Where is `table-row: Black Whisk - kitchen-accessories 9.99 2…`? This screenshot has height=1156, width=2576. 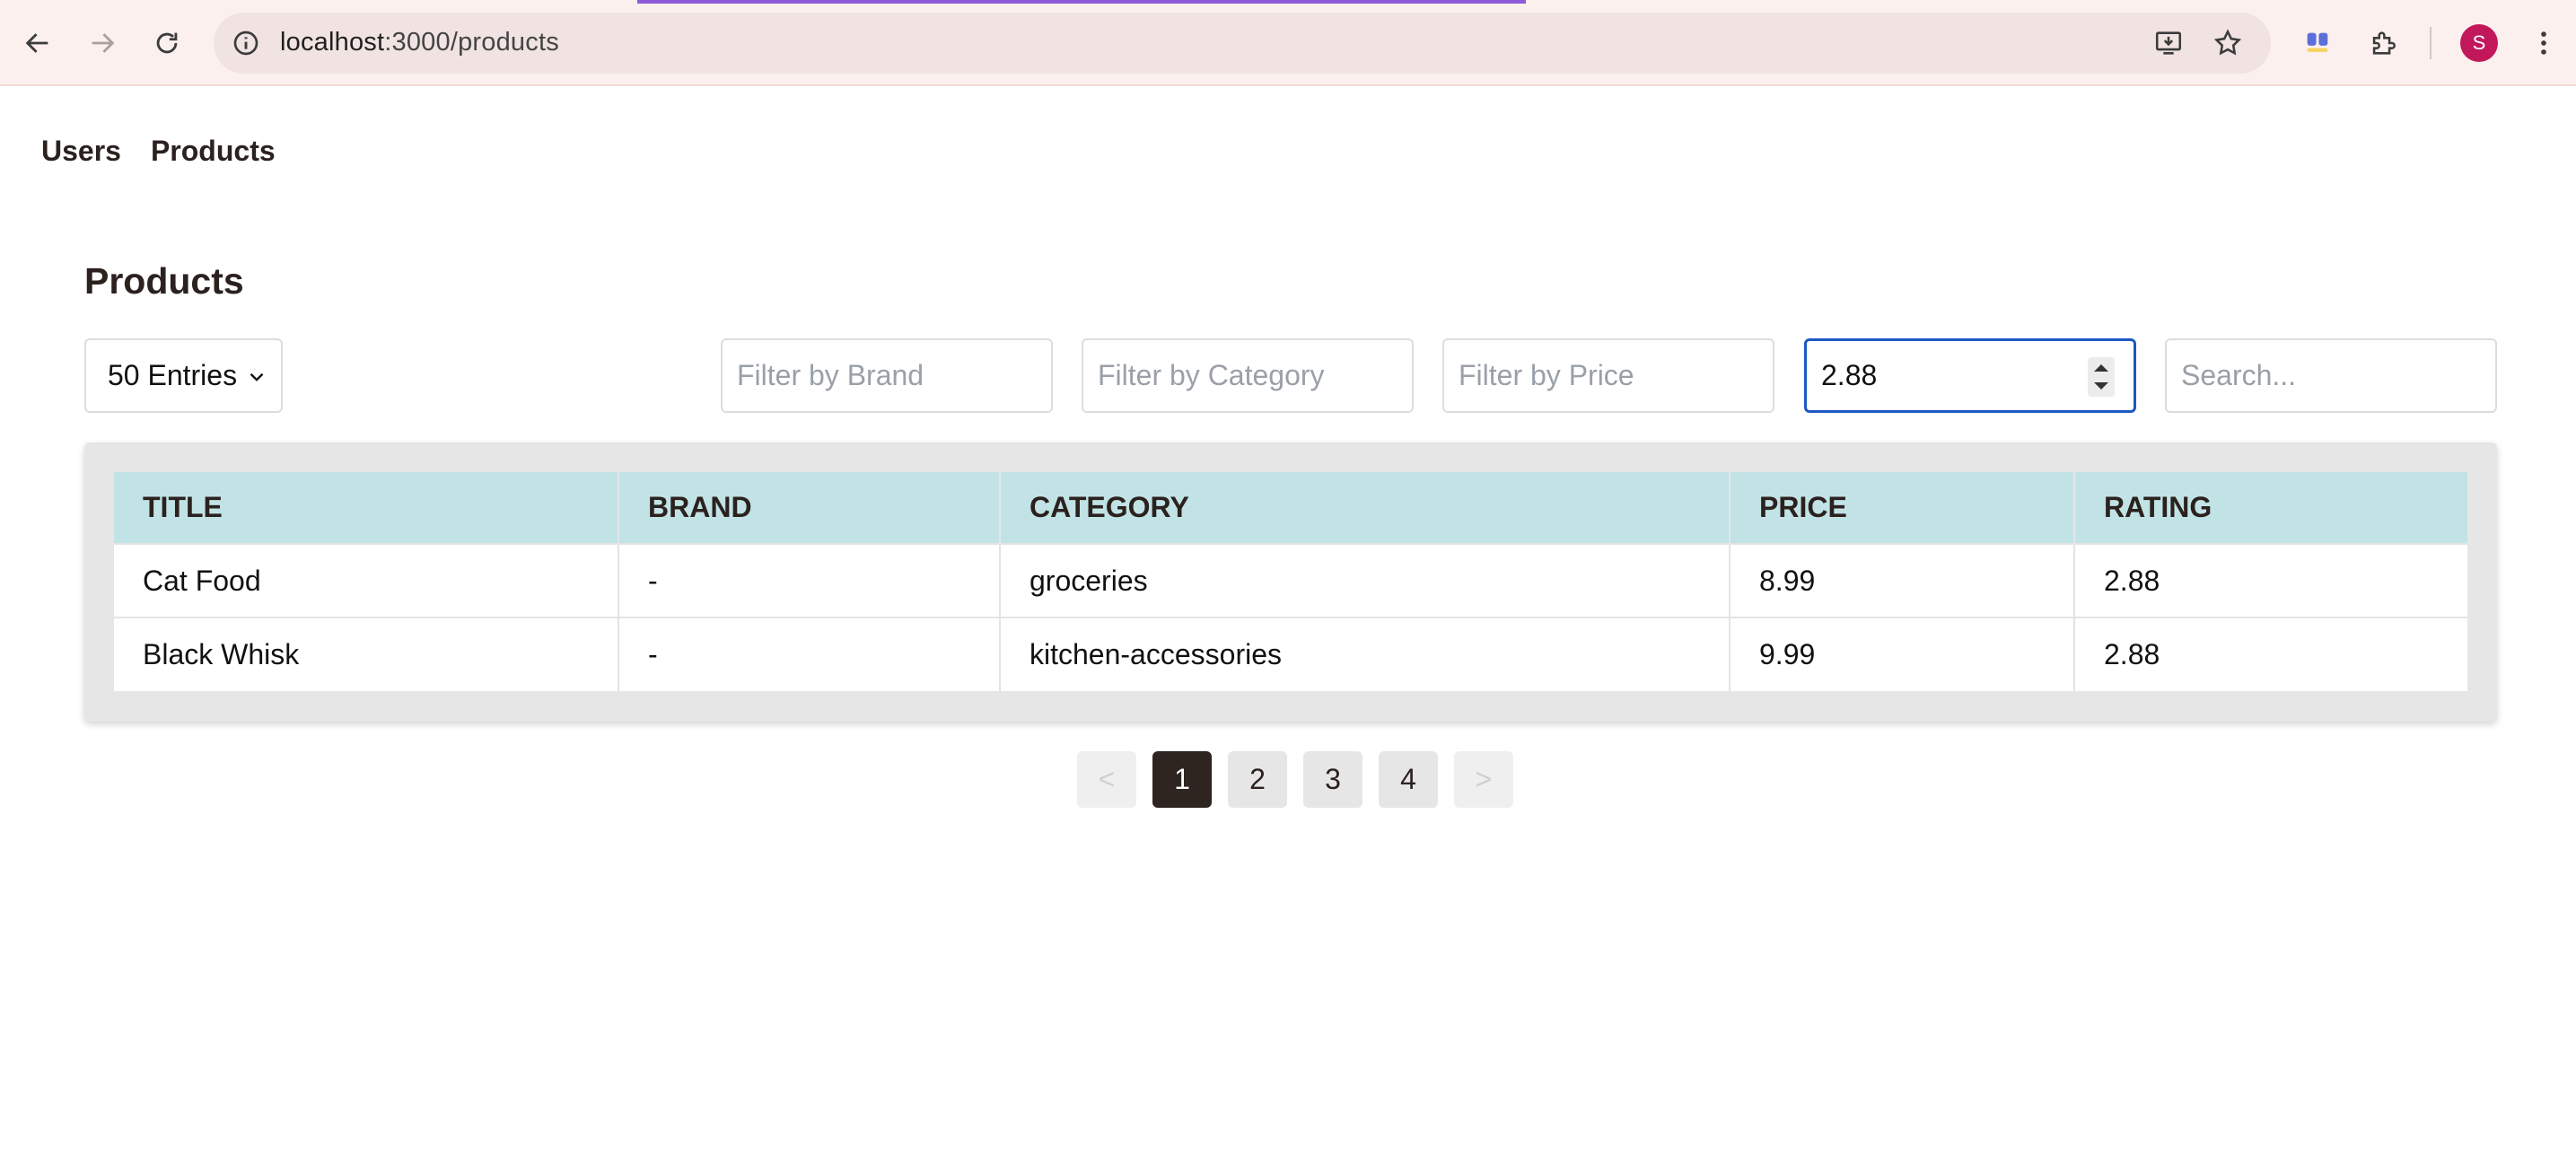 table-row: Black Whisk - kitchen-accessories 9.99 2… is located at coordinates (1290, 654).